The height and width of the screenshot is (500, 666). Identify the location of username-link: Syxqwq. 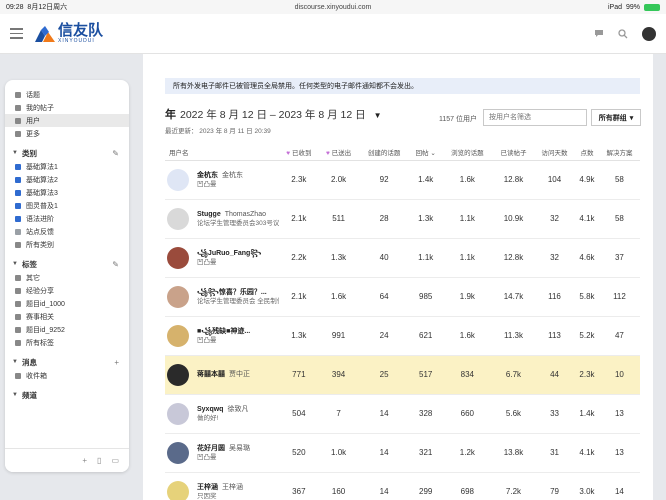
(210, 409).